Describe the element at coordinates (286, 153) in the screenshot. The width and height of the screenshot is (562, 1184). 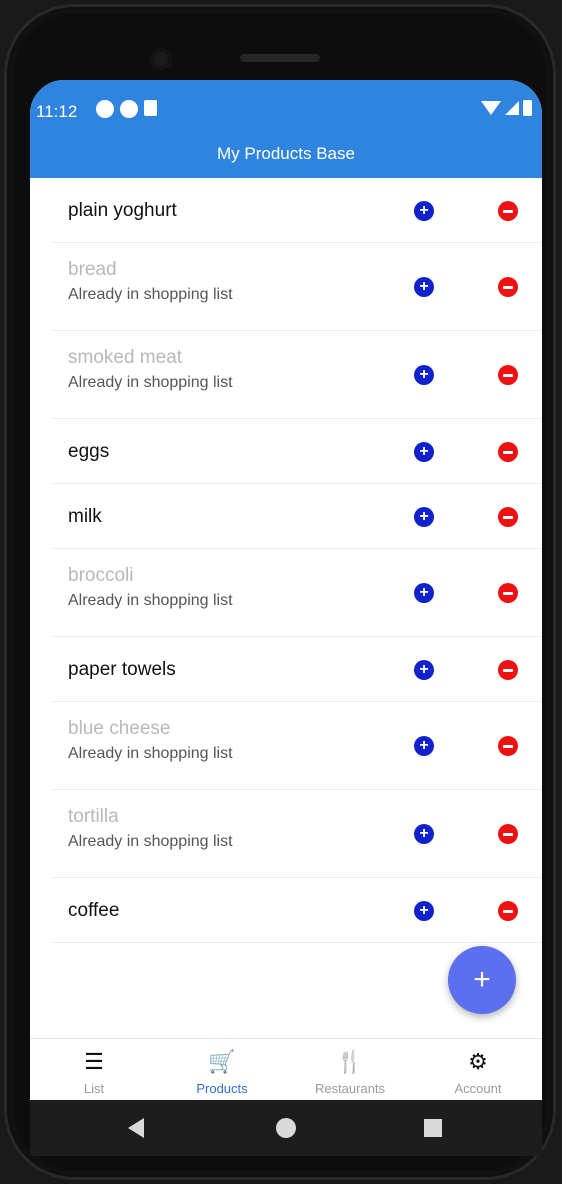
I see `page-title: My Products Base` at that location.